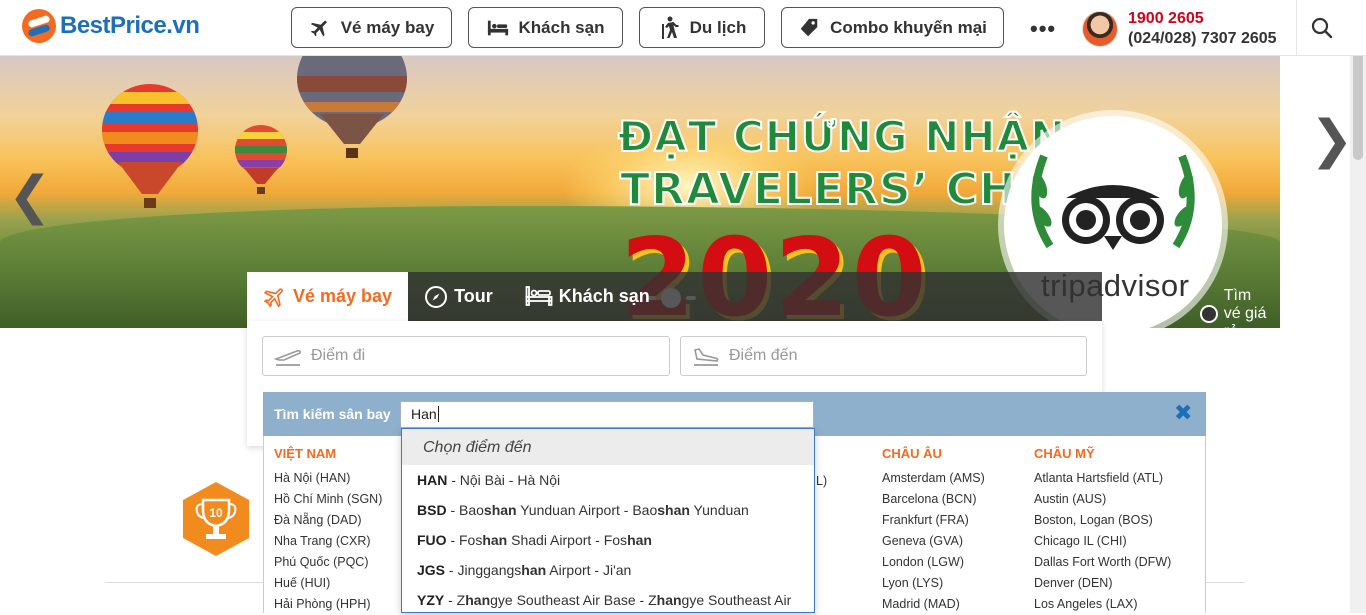  I want to click on suggestion-item: HAN - Nội Bài - Hà Nội, so click(608, 480).